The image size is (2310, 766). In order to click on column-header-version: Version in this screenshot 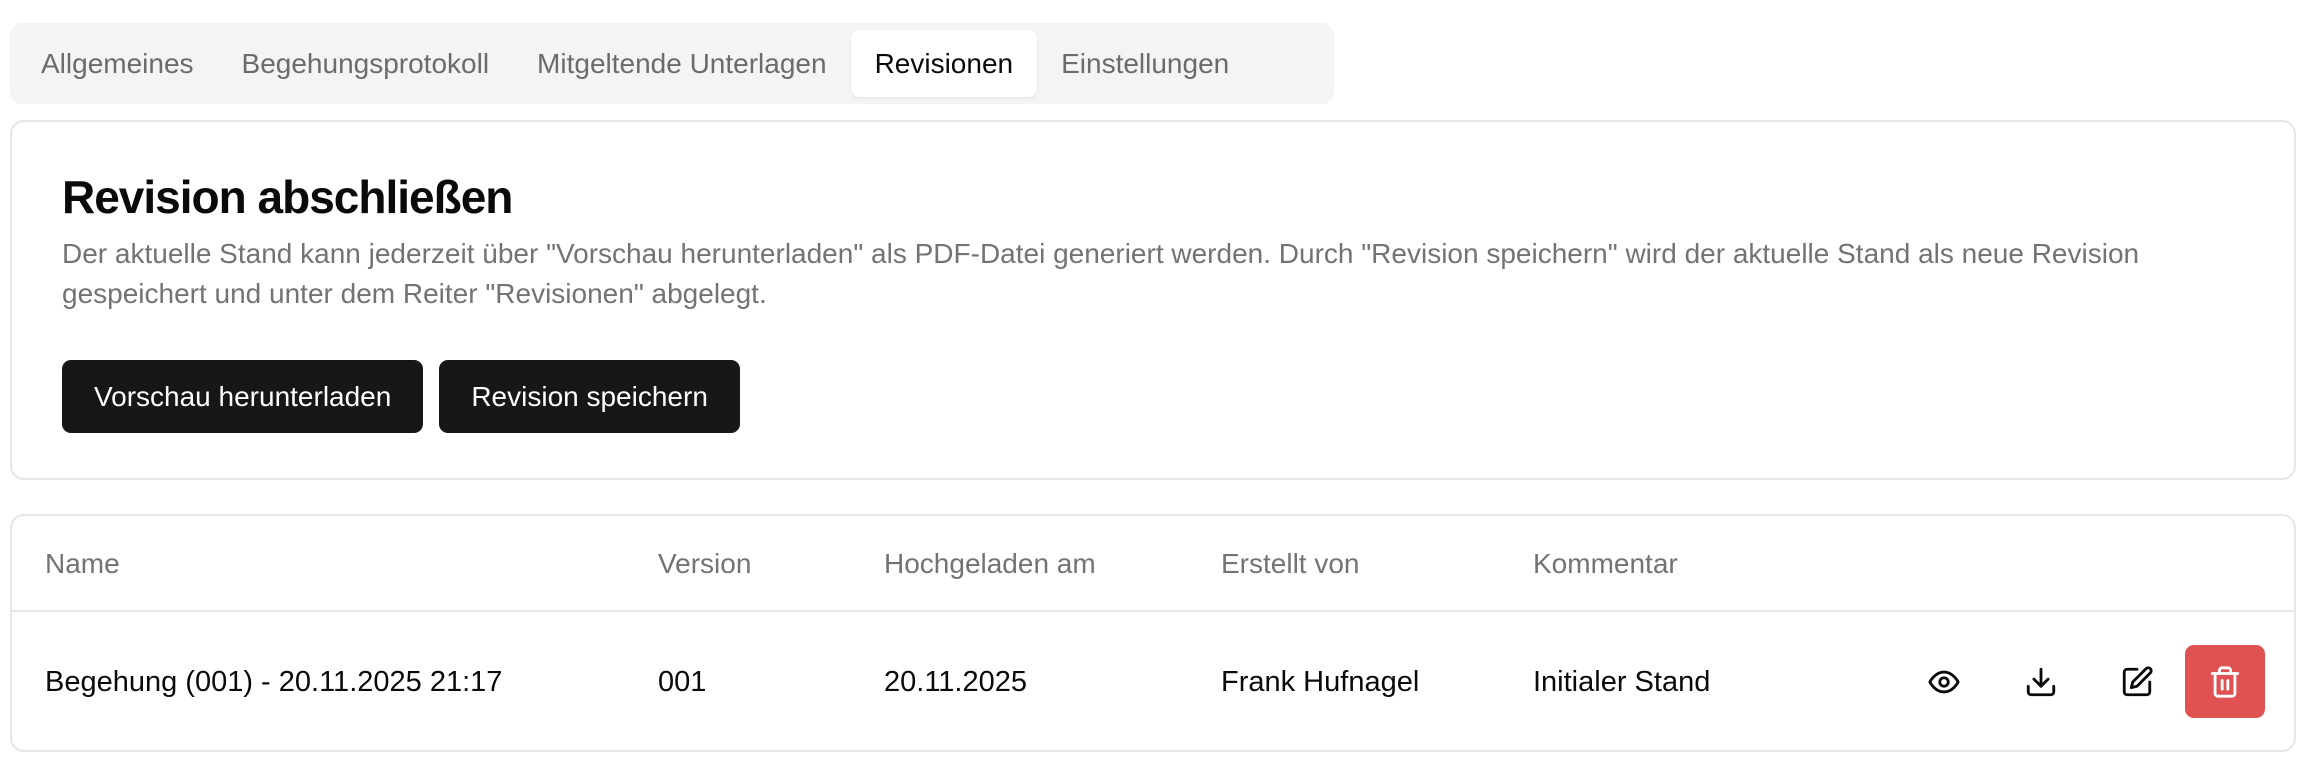, I will do `click(705, 563)`.